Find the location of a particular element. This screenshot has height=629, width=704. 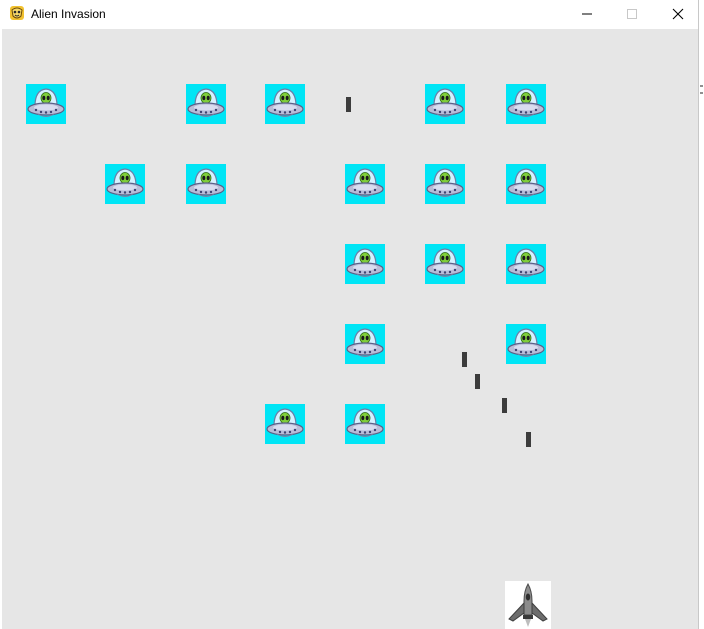

rocket-ship-icon is located at coordinates (528, 605).